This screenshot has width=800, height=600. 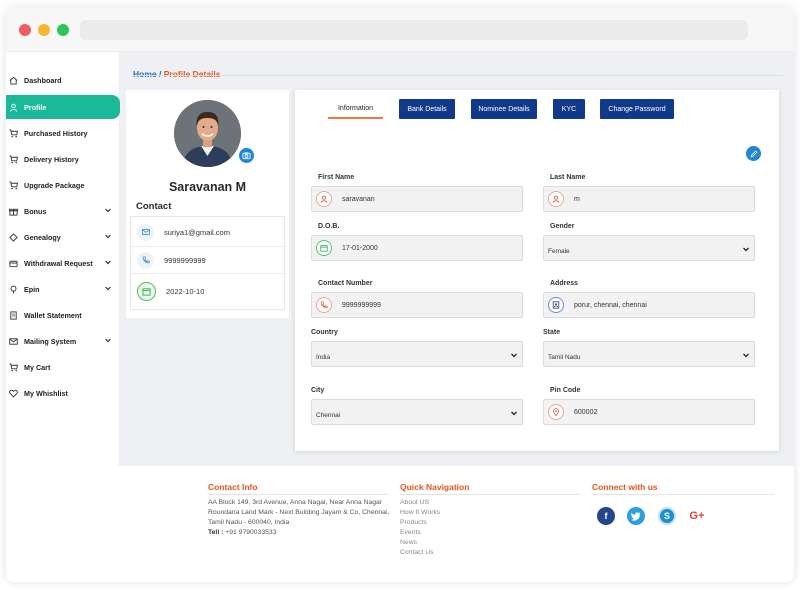 I want to click on sidebar-item-mailing-system: Mailing System, so click(x=63, y=341).